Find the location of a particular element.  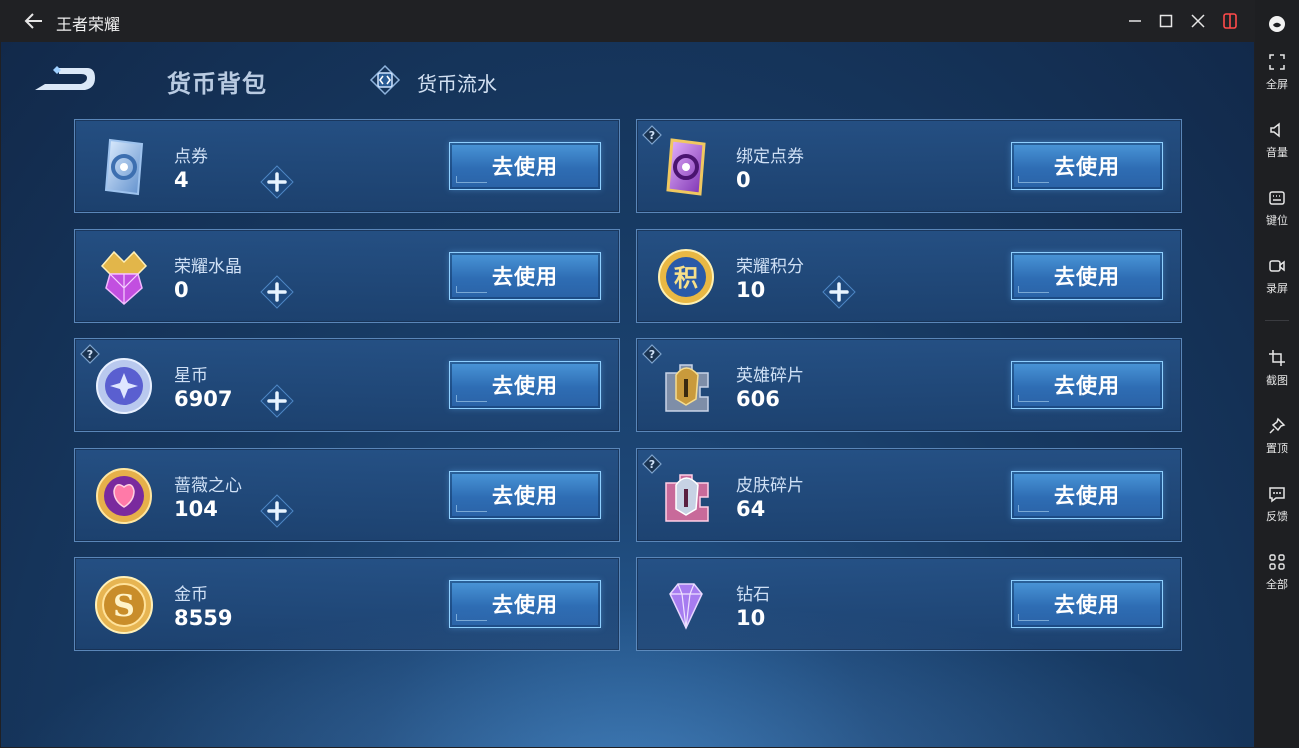

gold-coin-icon: S is located at coordinates (124, 605).